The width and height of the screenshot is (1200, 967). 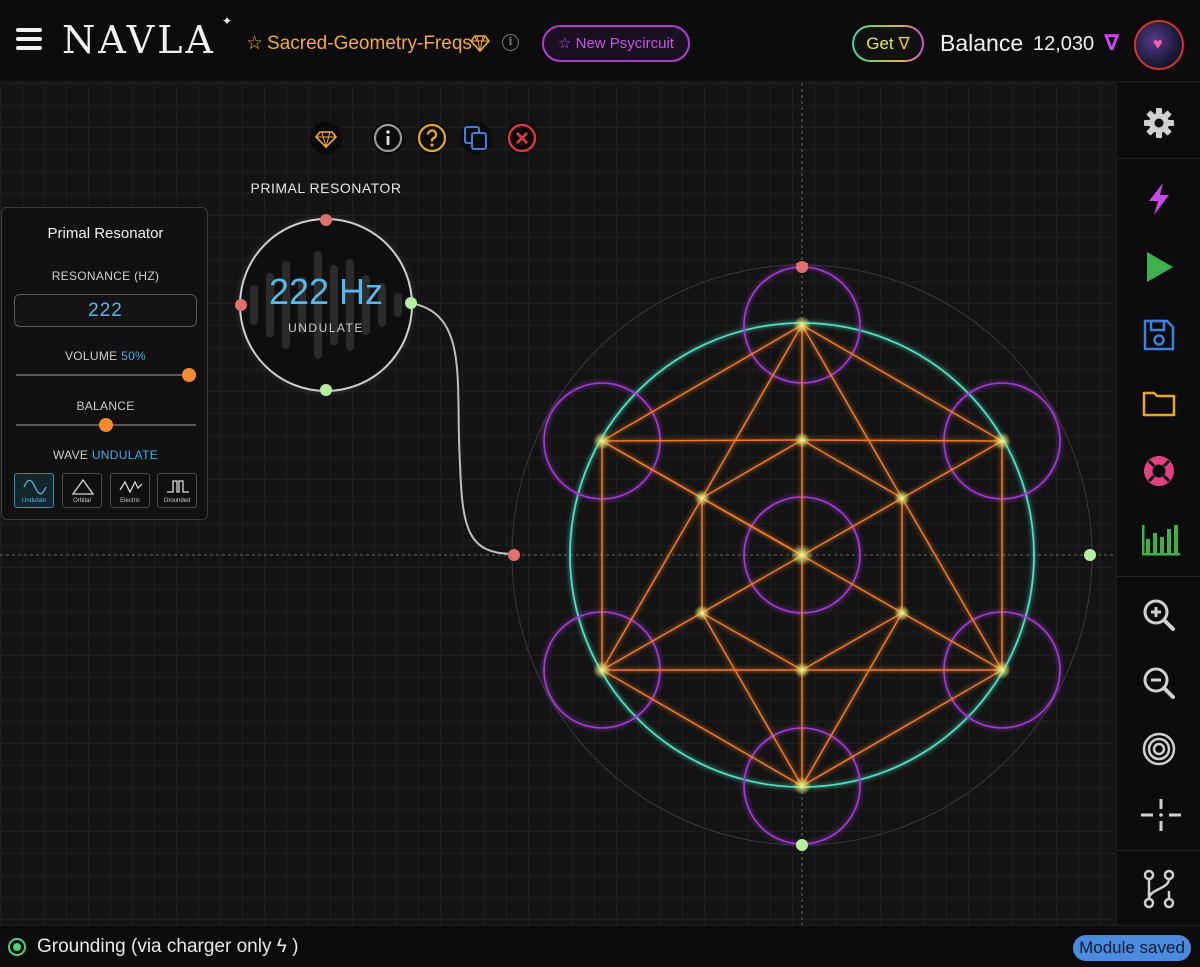 I want to click on volume-slider, so click(x=106, y=375).